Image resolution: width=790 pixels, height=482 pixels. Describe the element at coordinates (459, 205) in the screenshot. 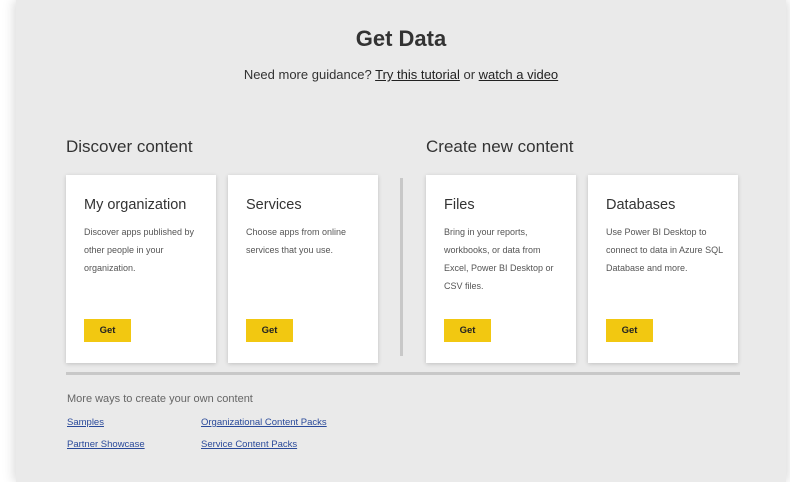

I see `card-title: Files` at that location.